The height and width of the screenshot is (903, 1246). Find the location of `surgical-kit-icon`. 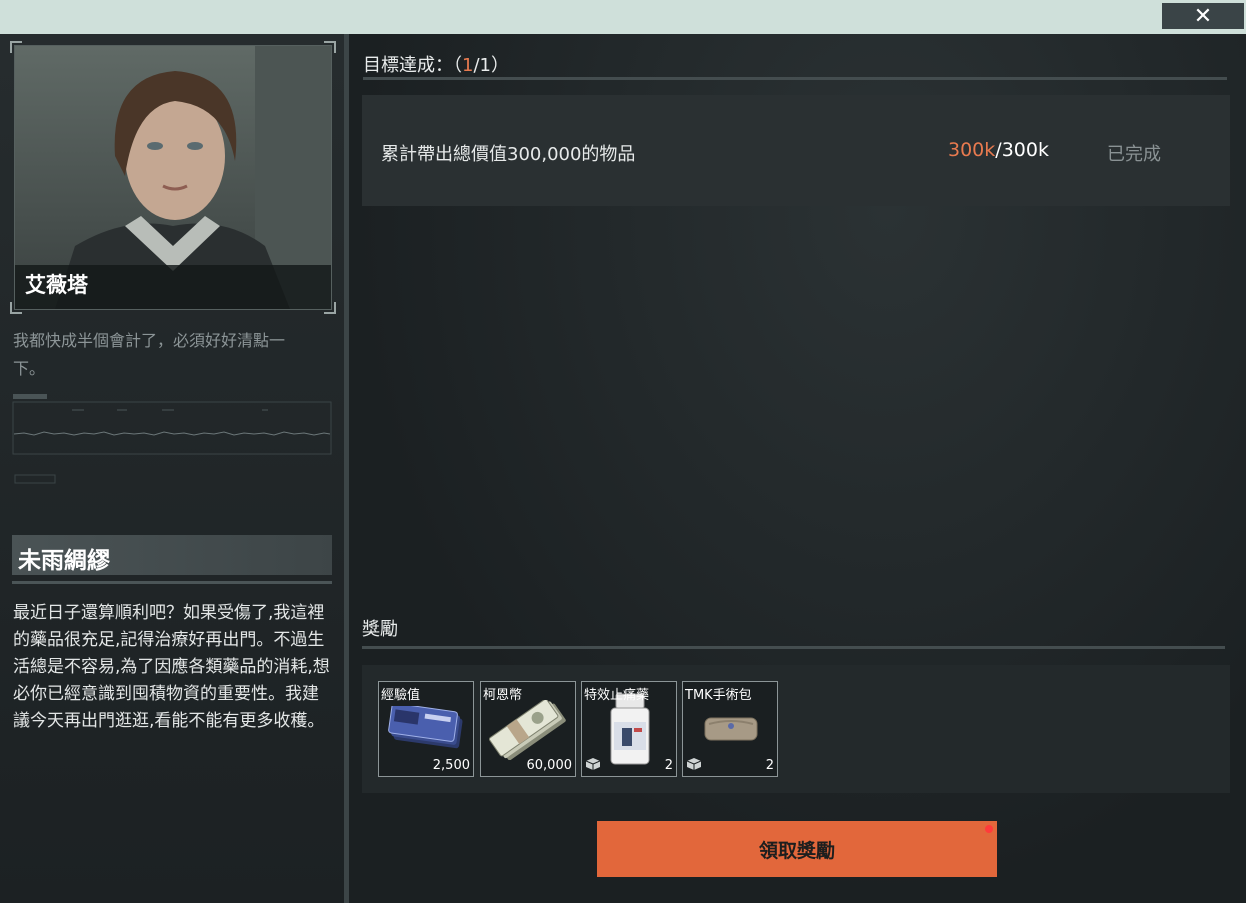

surgical-kit-icon is located at coordinates (731, 729).